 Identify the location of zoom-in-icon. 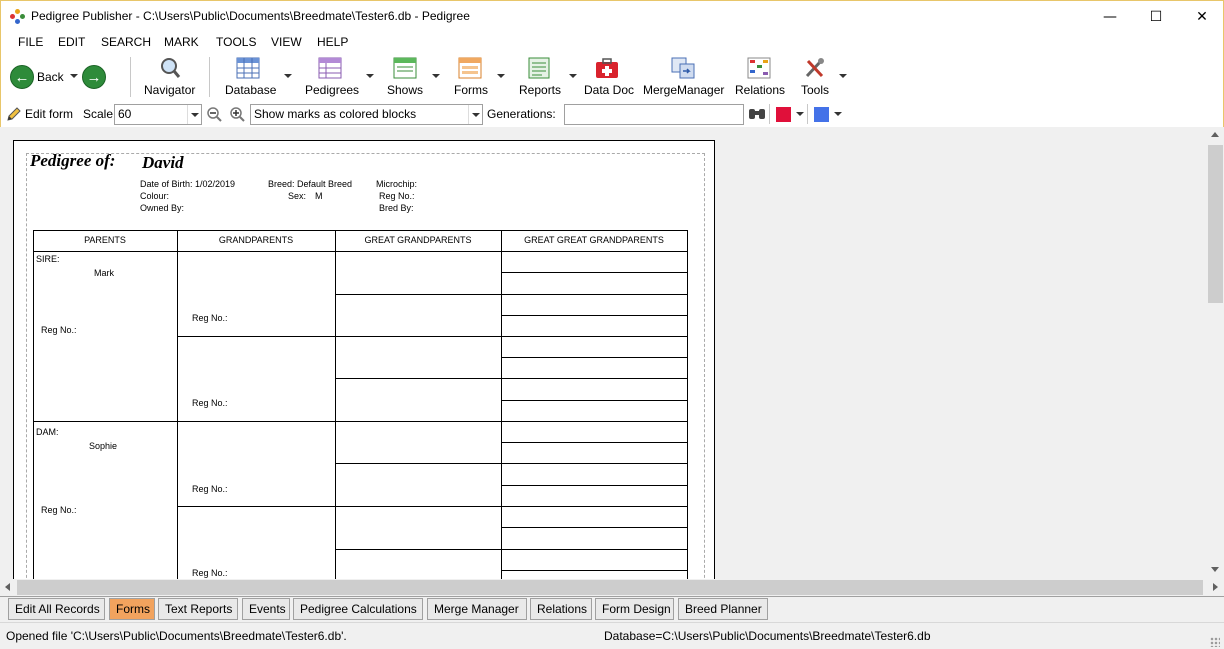
(237, 114).